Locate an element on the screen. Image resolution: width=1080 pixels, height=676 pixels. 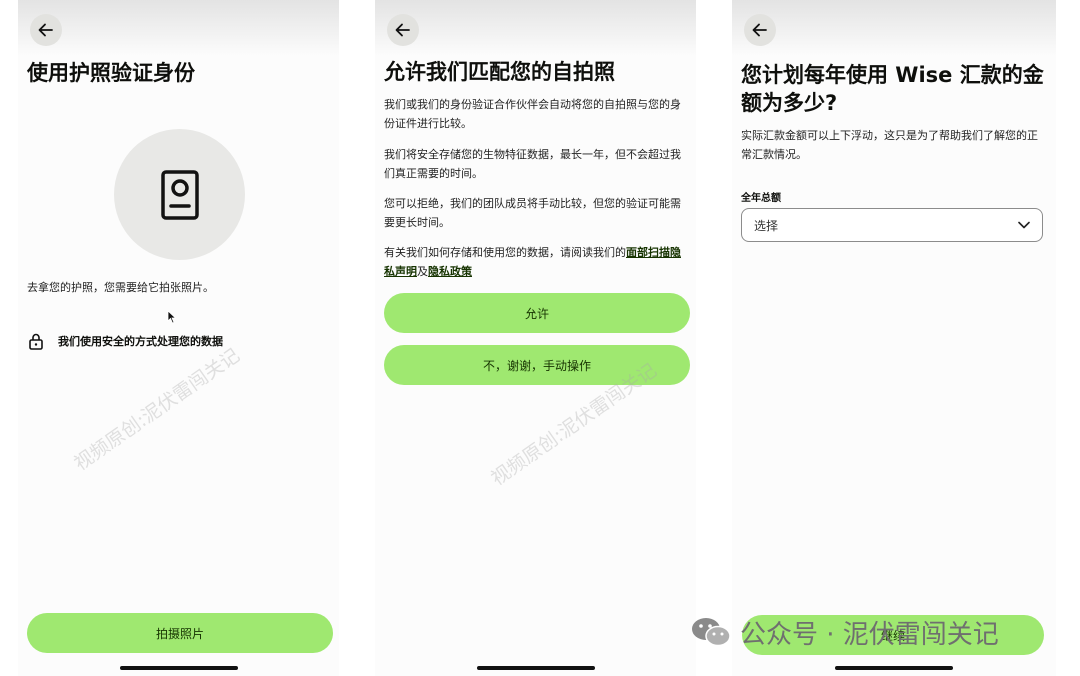
security-note-row: 我们使用安全的方式处理您的数据 is located at coordinates (125, 341).